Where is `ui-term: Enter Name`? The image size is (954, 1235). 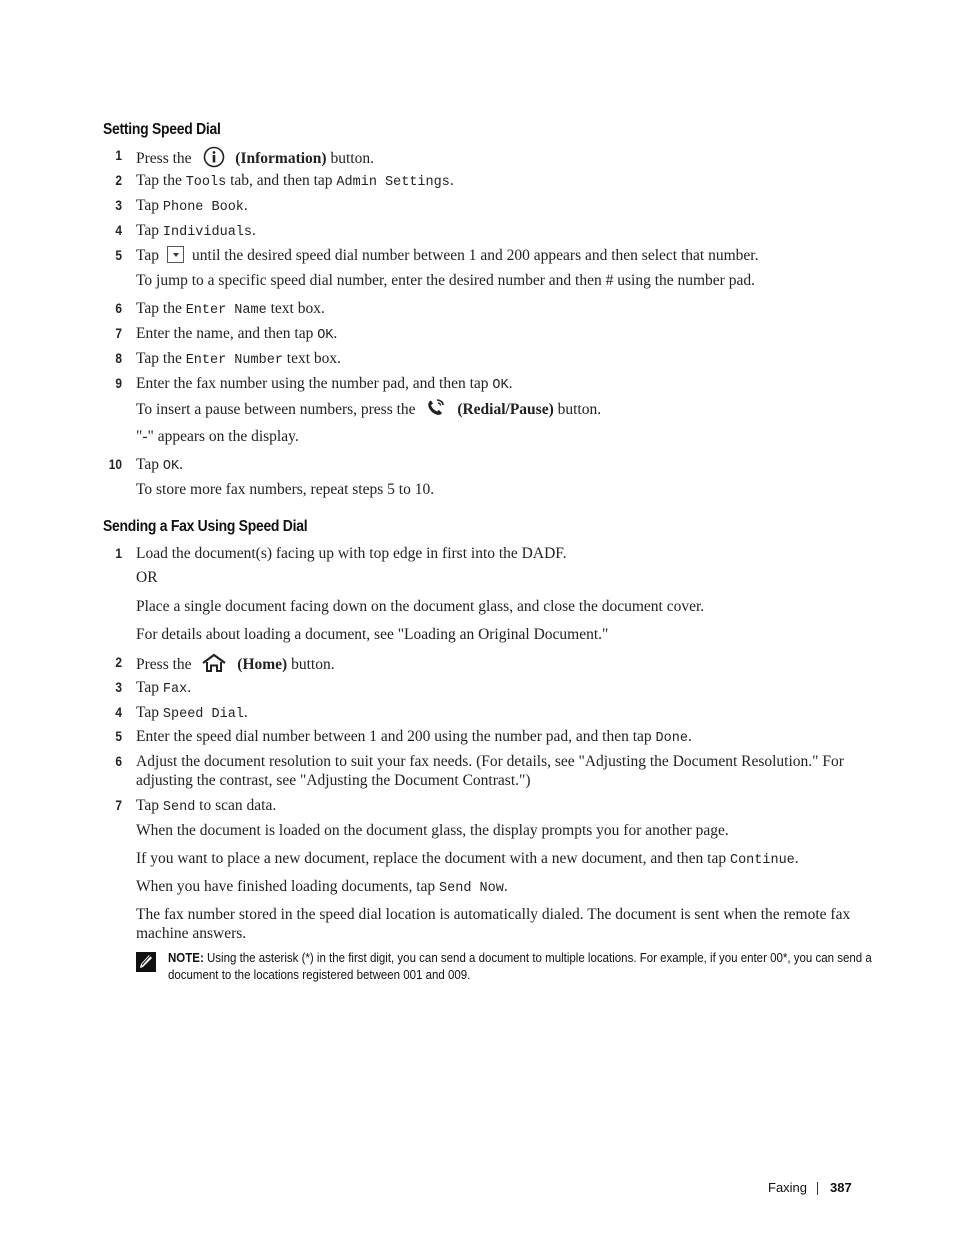 ui-term: Enter Name is located at coordinates (226, 310).